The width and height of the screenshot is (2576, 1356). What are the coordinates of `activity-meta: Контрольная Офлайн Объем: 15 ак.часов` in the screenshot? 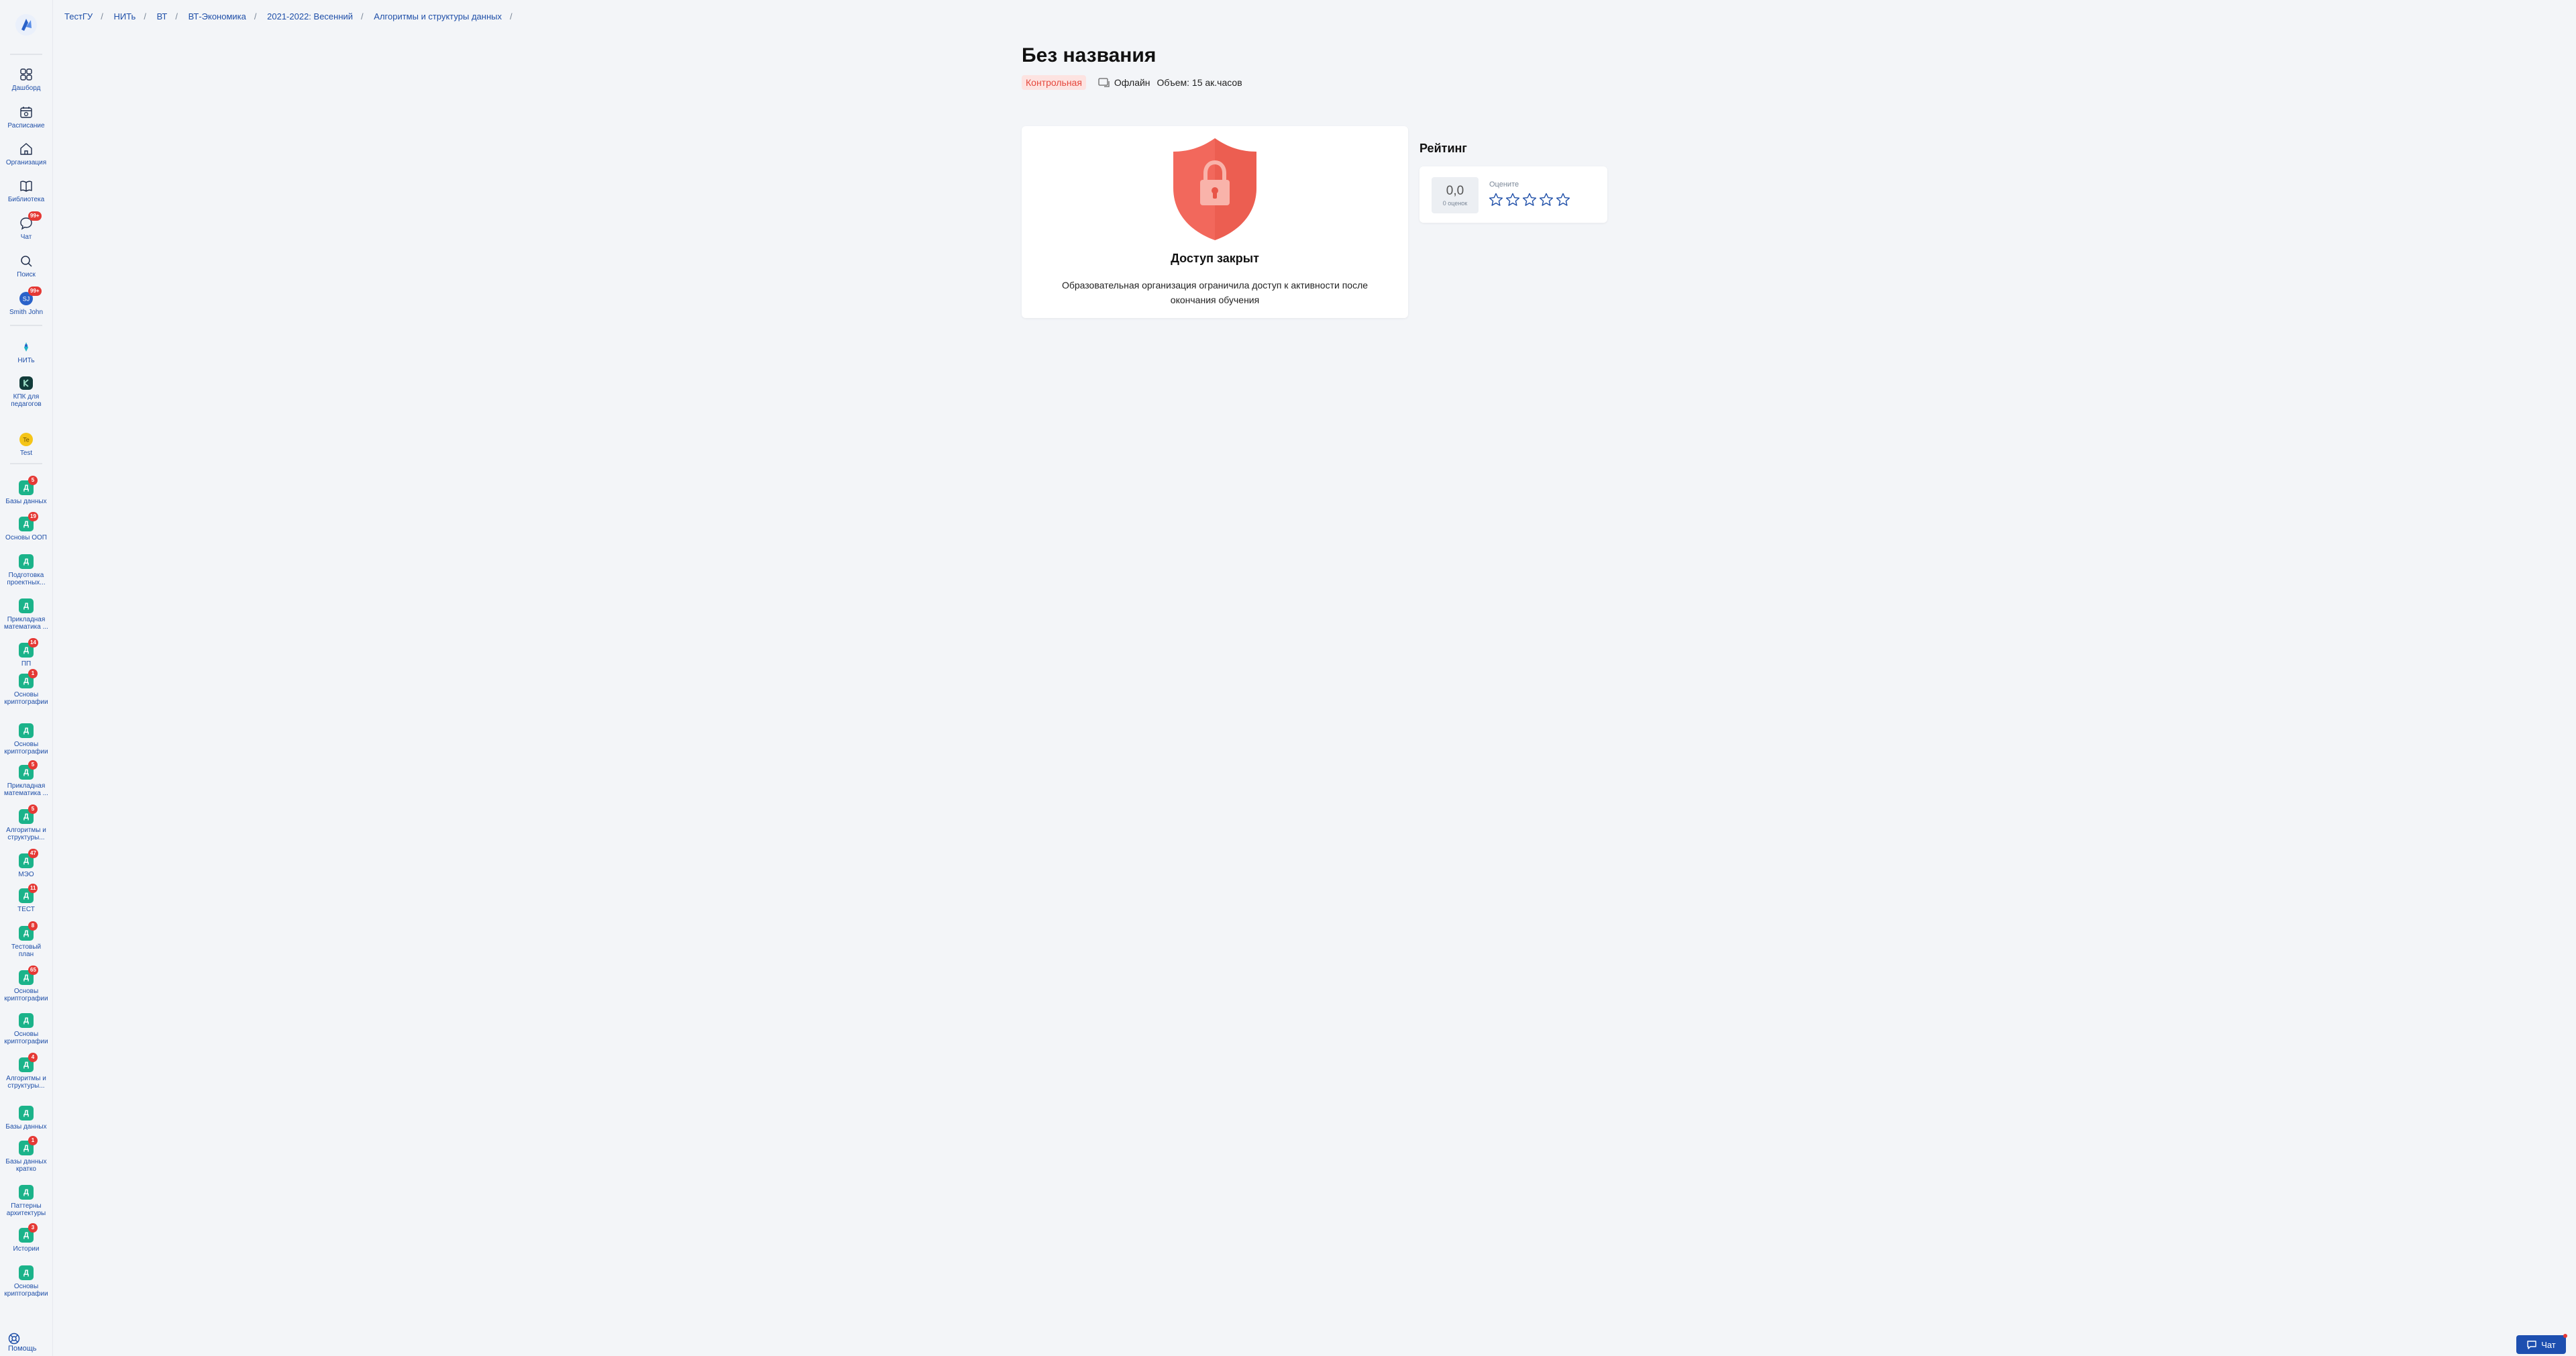 It's located at (1132, 82).